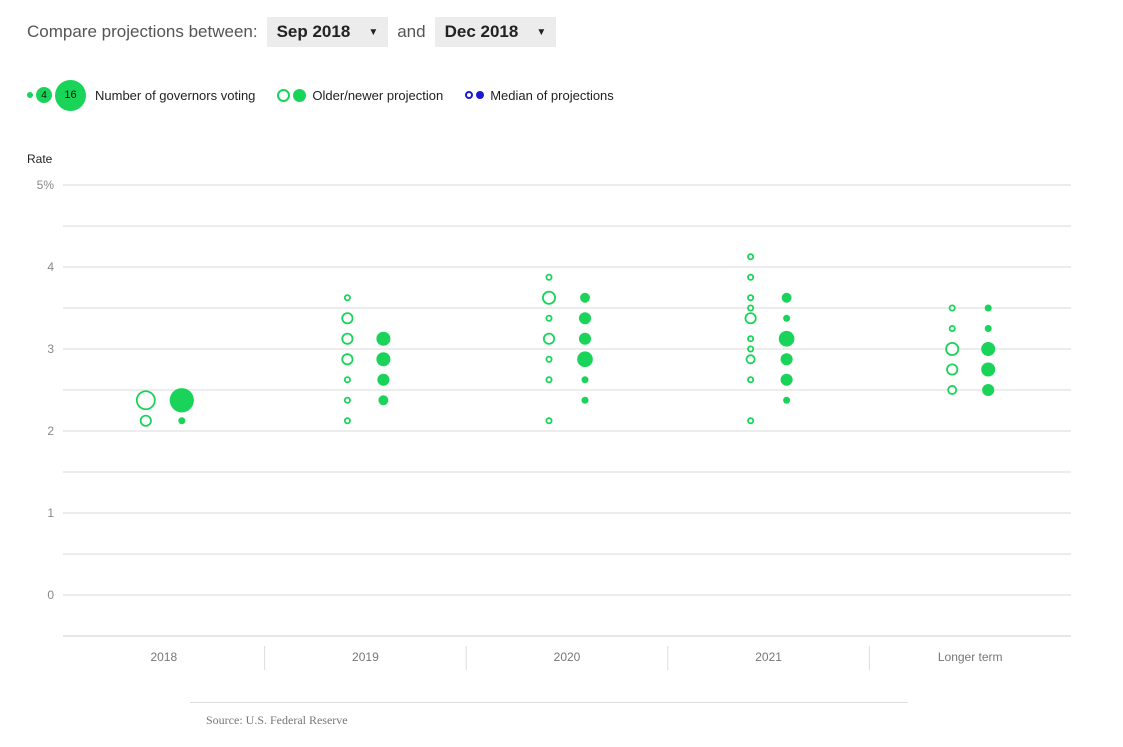  Describe the element at coordinates (378, 95) in the screenshot. I see `legend-projection-label: Older/newer projection` at that location.